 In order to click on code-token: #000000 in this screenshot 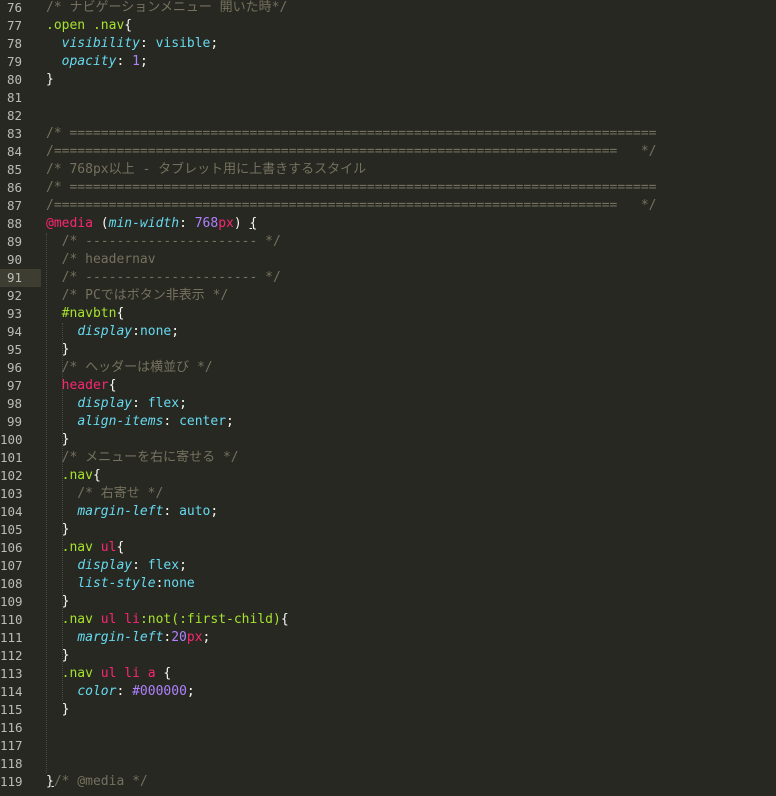, I will do `click(159, 691)`.